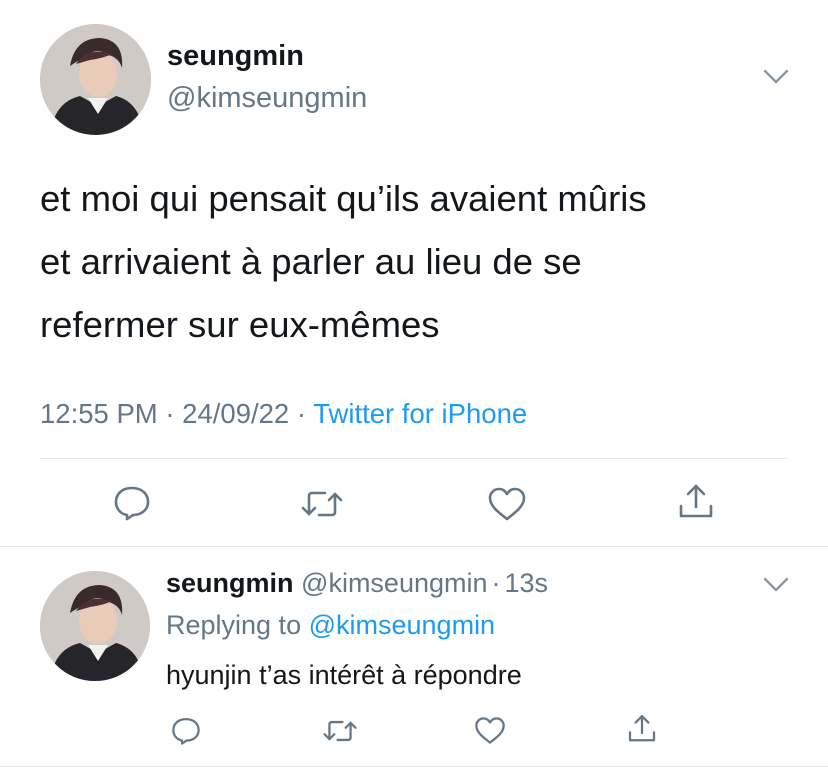  Describe the element at coordinates (99, 413) in the screenshot. I see `tweet-time: 12:55 PM` at that location.